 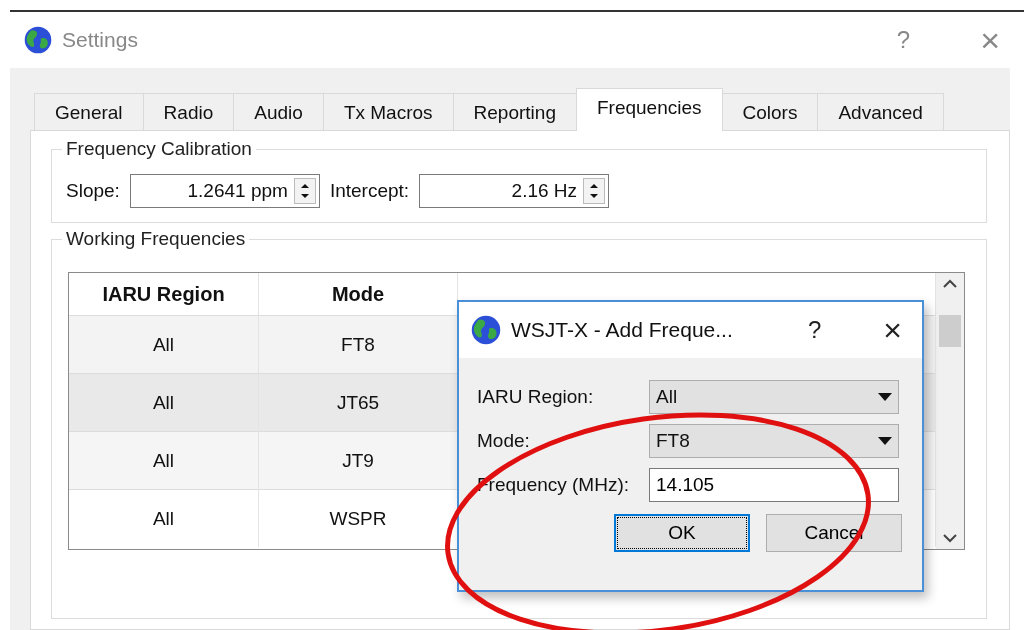 I want to click on column-header: IARU Region, so click(x=164, y=294).